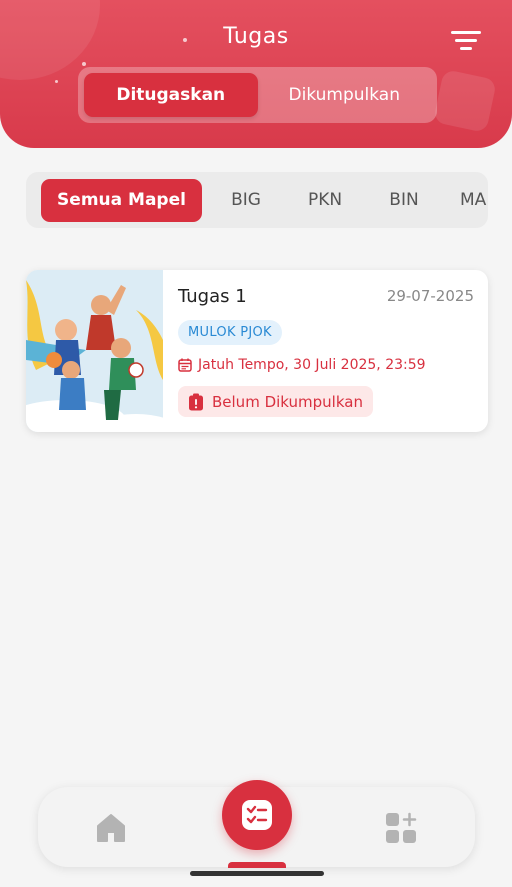  Describe the element at coordinates (256, 36) in the screenshot. I see `page-title: Tugas` at that location.